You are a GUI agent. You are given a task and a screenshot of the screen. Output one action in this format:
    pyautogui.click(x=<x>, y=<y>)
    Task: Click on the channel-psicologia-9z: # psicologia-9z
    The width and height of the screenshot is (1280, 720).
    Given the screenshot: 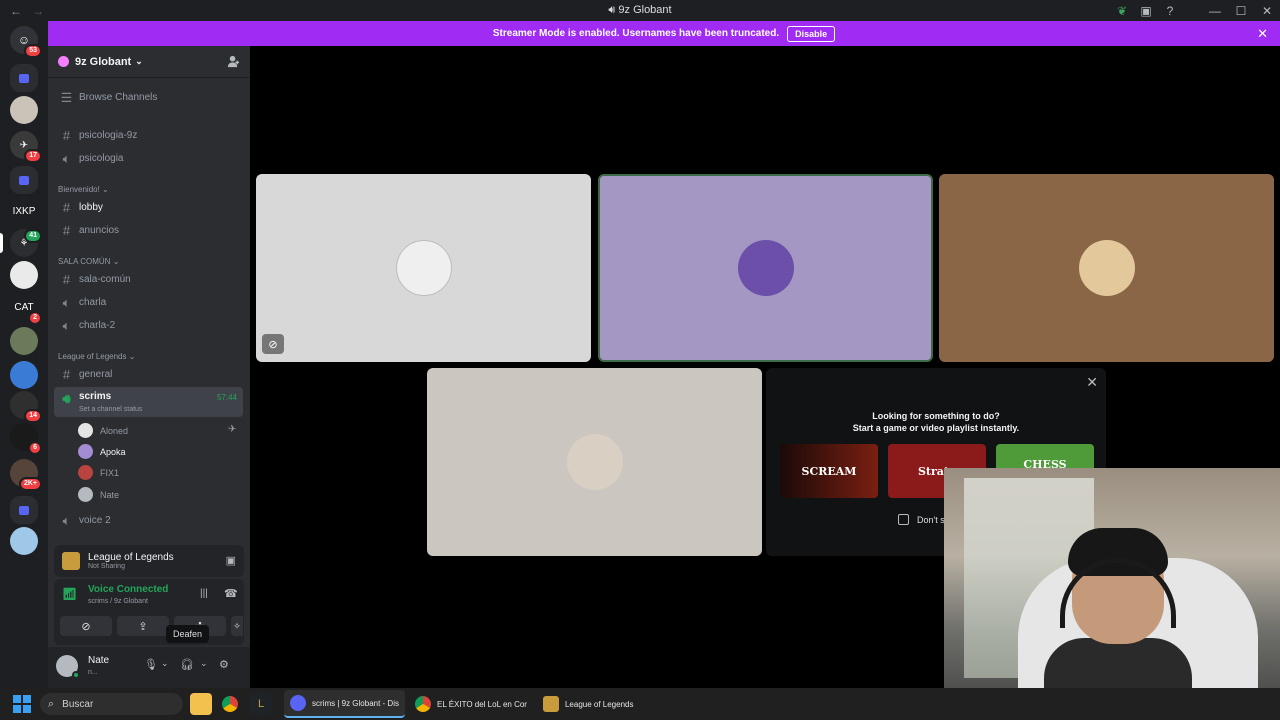 What is the action you would take?
    pyautogui.click(x=148, y=135)
    